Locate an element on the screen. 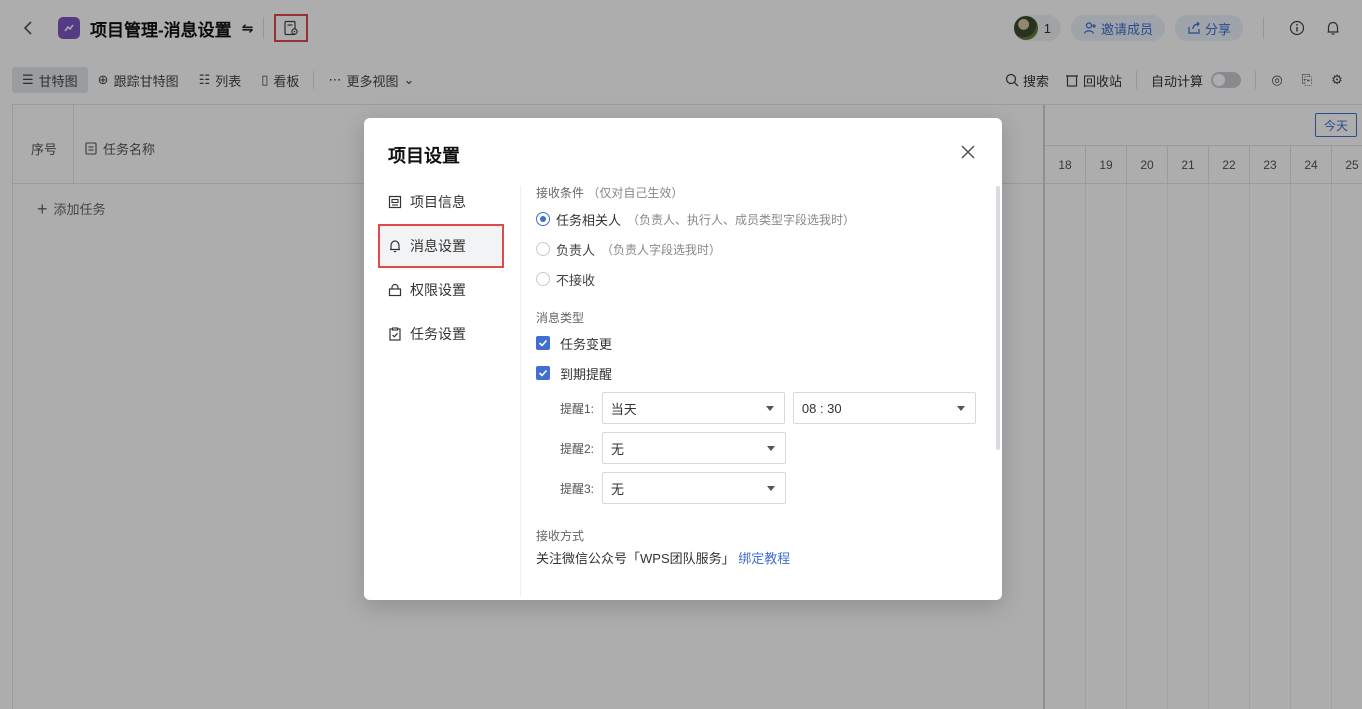  bell-icon is located at coordinates (395, 246).